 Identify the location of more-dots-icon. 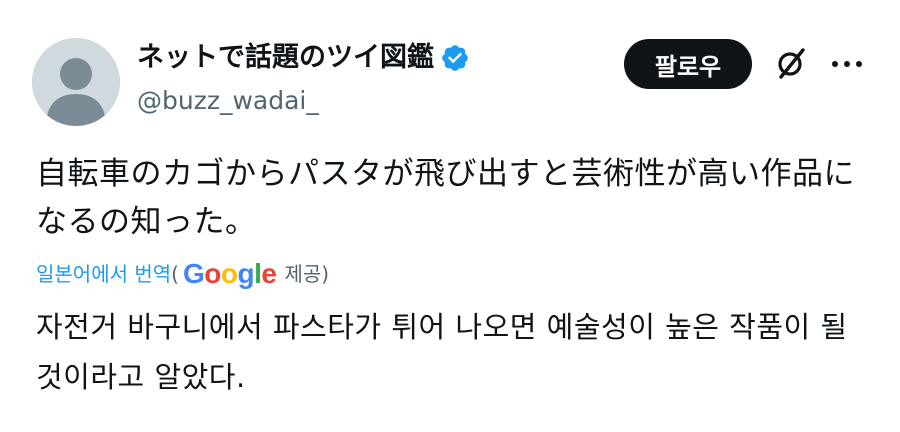
(847, 64).